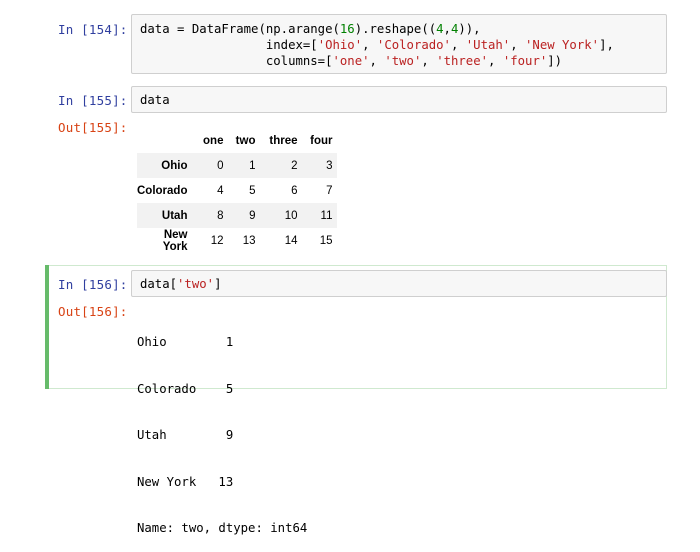 Image resolution: width=700 pixels, height=552 pixels. I want to click on output-prompt-156: Out[156]:, so click(93, 311).